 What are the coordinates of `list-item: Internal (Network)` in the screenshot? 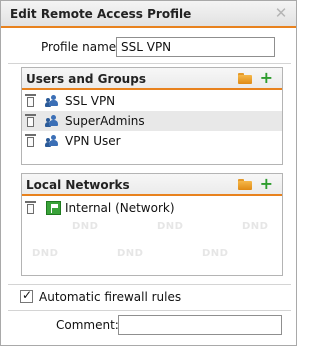 It's located at (152, 208).